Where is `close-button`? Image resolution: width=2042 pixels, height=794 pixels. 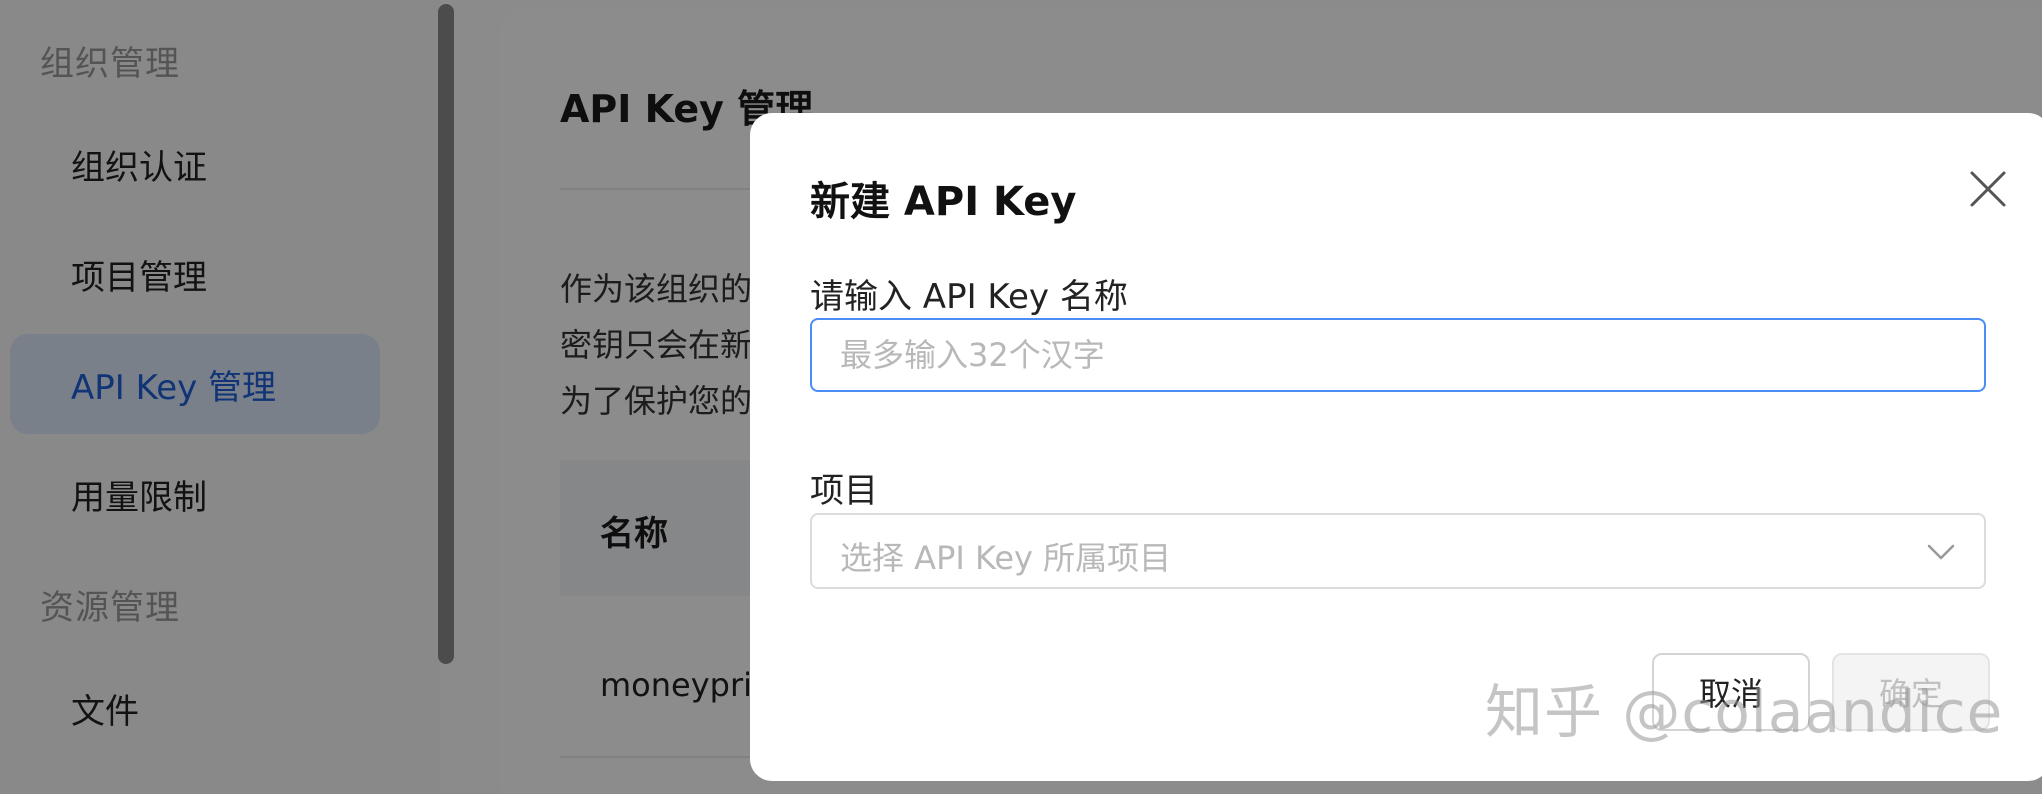
close-button is located at coordinates (1988, 189).